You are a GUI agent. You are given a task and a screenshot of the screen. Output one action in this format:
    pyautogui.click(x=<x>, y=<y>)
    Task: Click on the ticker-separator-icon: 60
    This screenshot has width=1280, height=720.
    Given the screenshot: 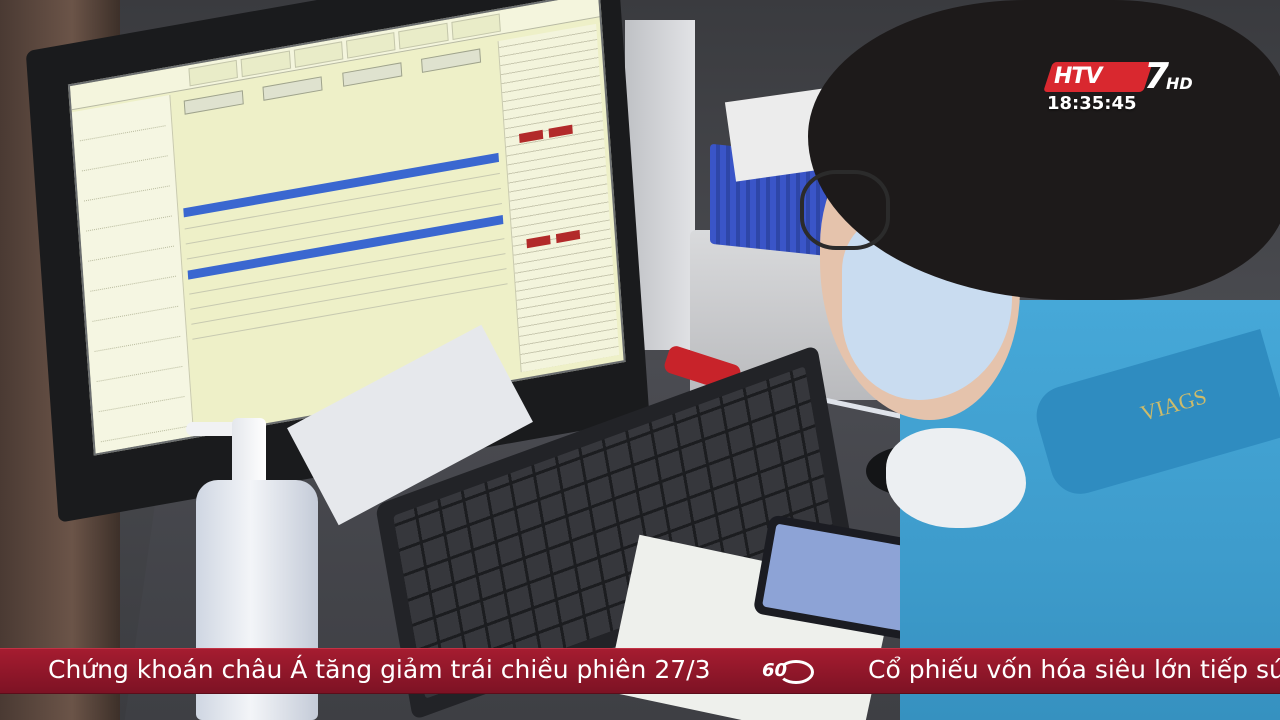 What is the action you would take?
    pyautogui.click(x=790, y=672)
    